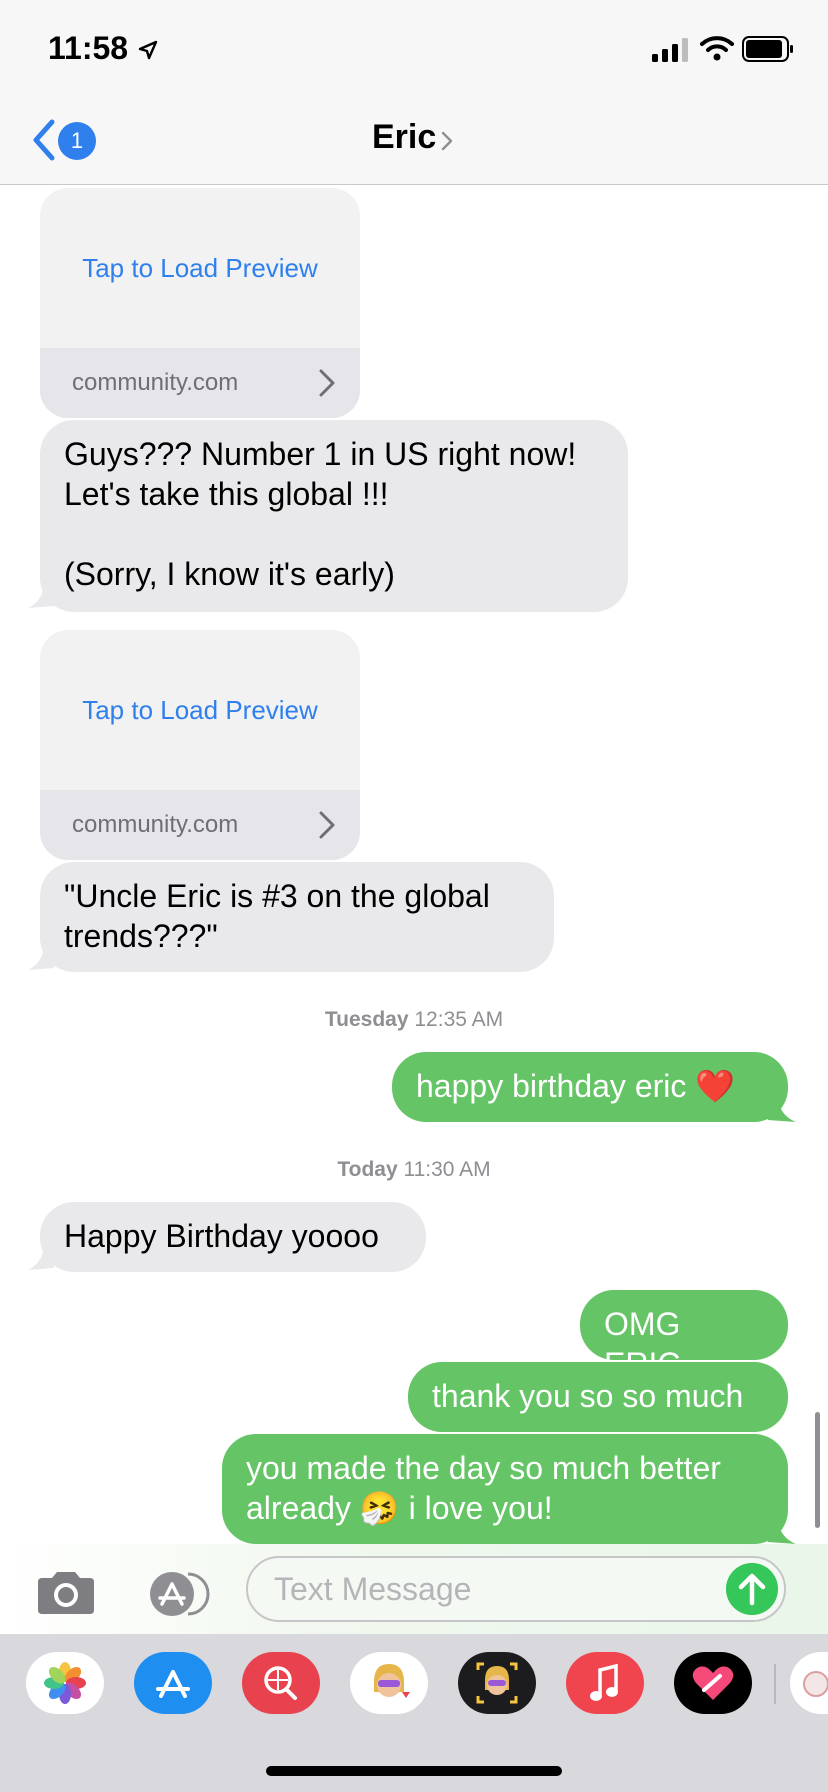  What do you see at coordinates (483, 1468) in the screenshot?
I see `message-line: you made the day so much better` at bounding box center [483, 1468].